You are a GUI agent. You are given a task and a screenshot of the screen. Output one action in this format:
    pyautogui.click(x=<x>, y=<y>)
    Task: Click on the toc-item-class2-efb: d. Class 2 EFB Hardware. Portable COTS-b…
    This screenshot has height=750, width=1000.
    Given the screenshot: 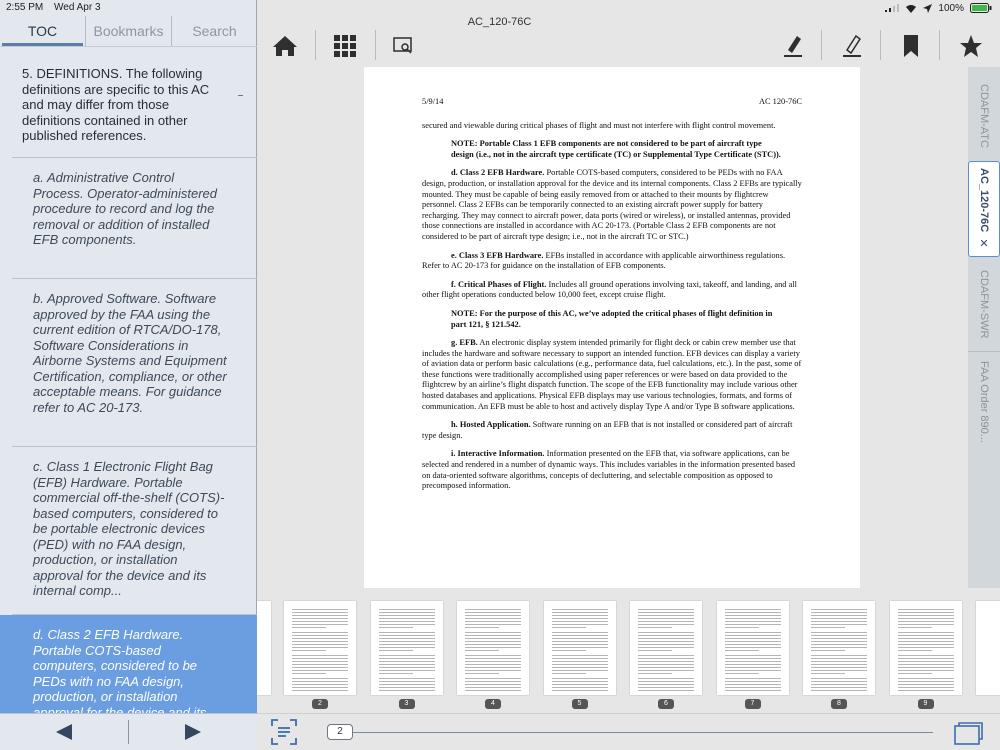 What is the action you would take?
    pyautogui.click(x=128, y=664)
    